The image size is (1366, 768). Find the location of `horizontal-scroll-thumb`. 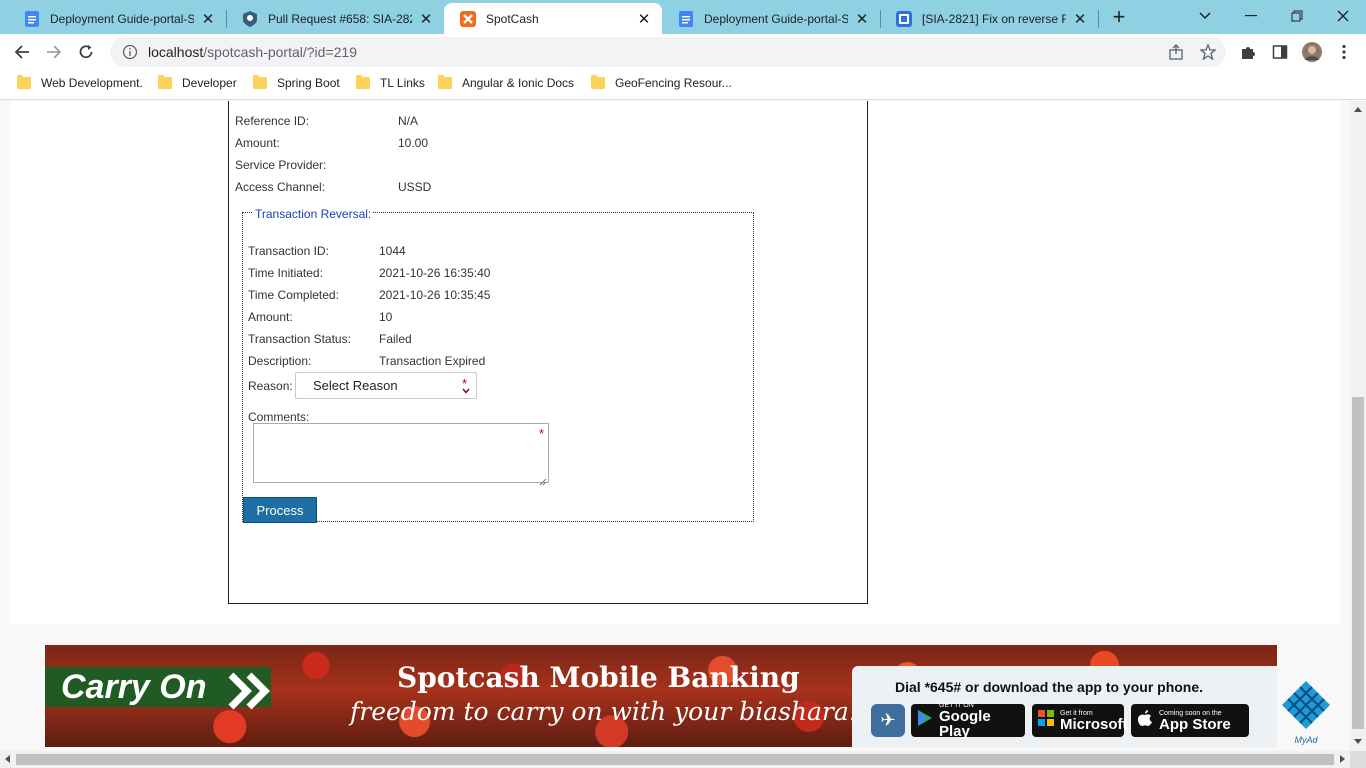

horizontal-scroll-thumb is located at coordinates (675, 759).